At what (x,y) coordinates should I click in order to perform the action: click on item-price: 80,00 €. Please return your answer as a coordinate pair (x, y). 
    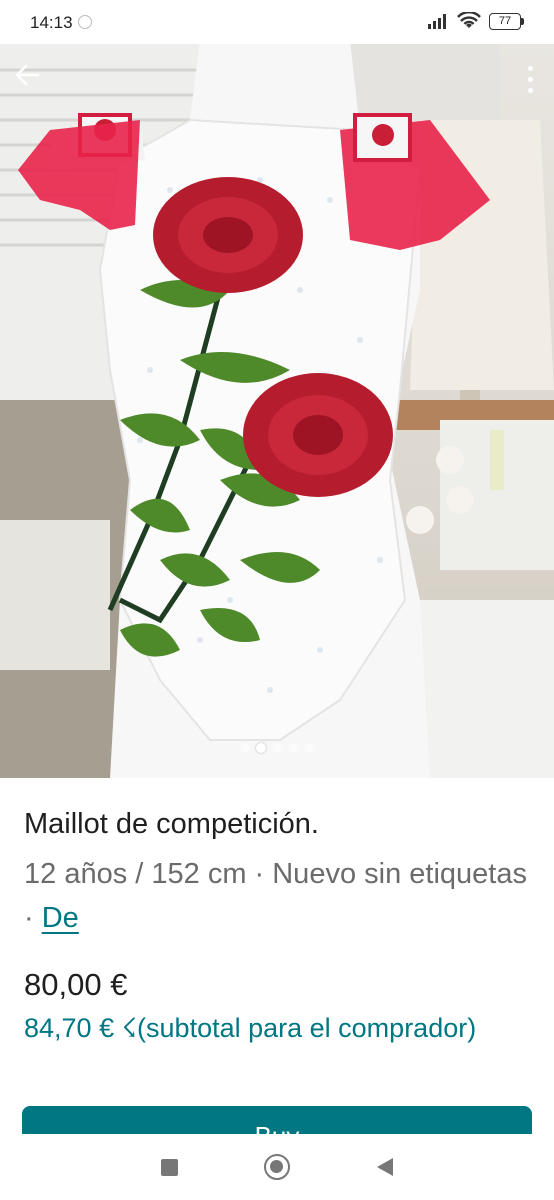
    Looking at the image, I should click on (76, 984).